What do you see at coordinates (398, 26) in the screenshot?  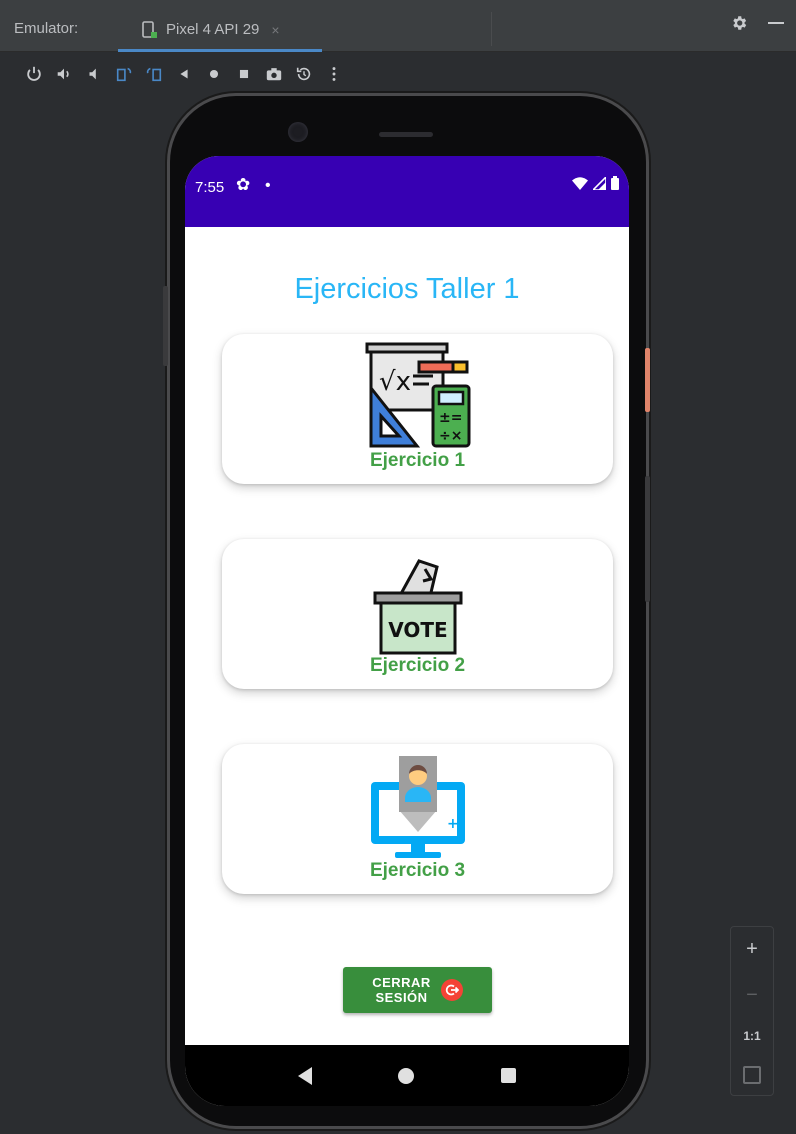 I see `emulator-titlebar: Emulator: Pixel 4 API 29 ×` at bounding box center [398, 26].